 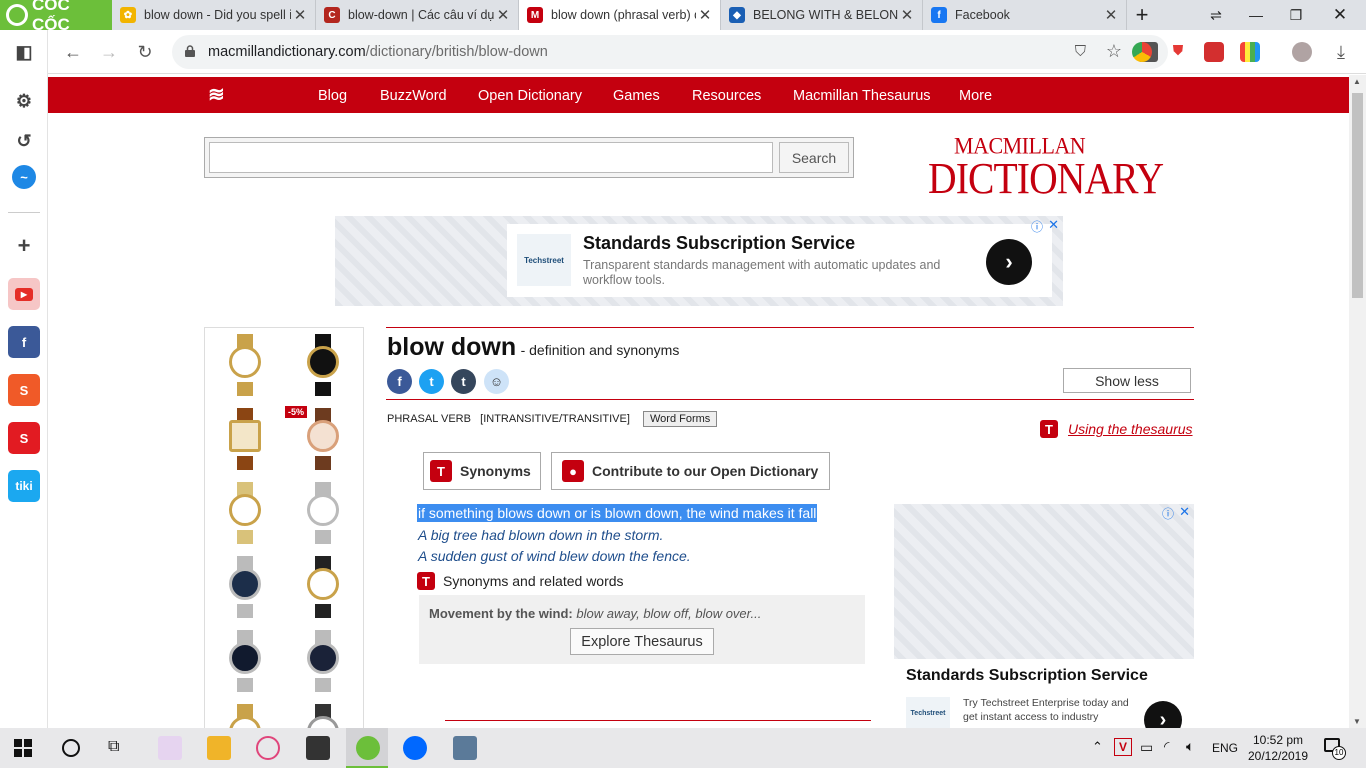 What do you see at coordinates (24, 52) in the screenshot?
I see `sidebar-toggle-icon: ◧` at bounding box center [24, 52].